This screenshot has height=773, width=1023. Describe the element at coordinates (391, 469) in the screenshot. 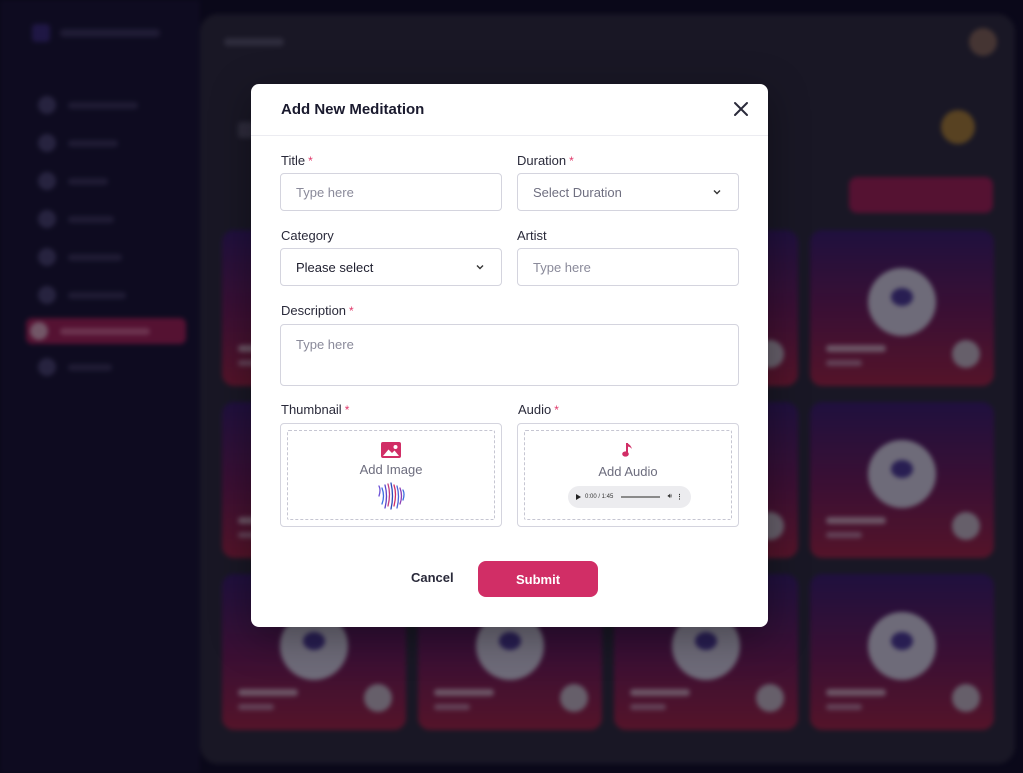

I see `add-image-text: Add Image` at that location.